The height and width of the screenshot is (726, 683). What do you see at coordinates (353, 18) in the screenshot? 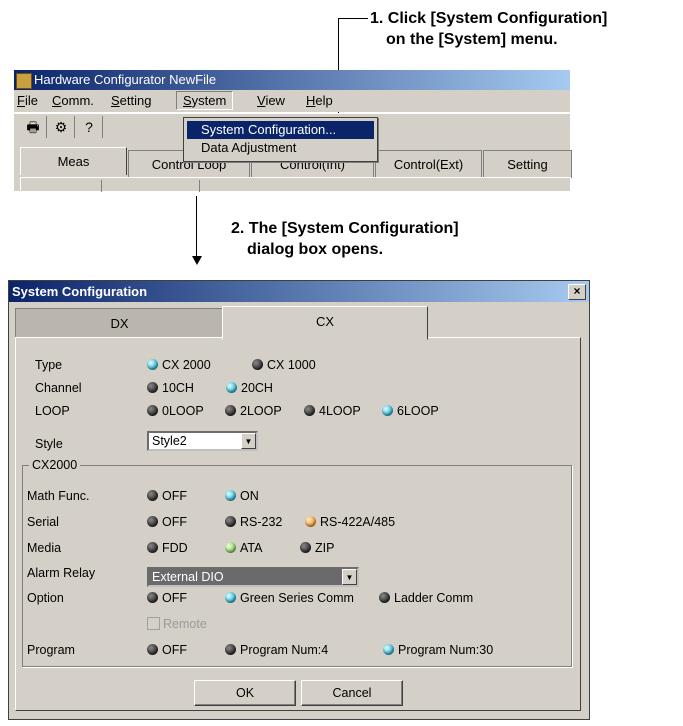
I see `callout-1-line` at bounding box center [353, 18].